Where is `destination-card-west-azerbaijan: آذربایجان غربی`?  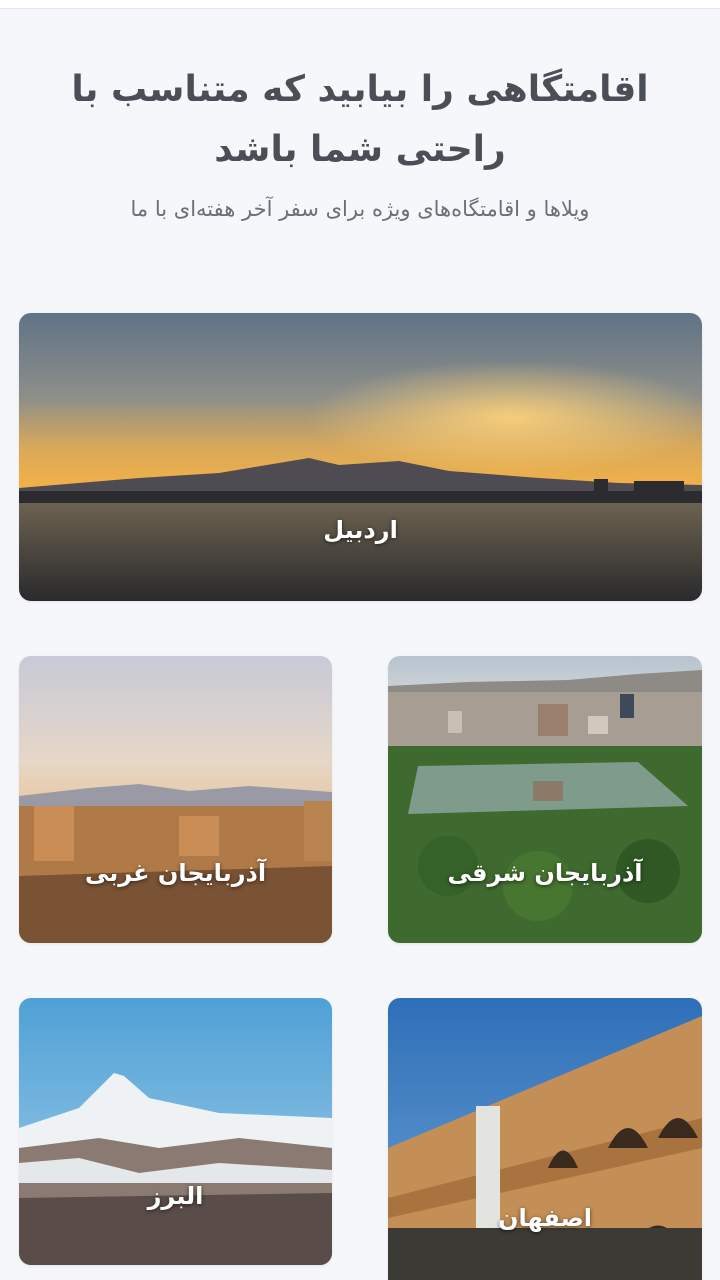
destination-card-west-azerbaijan: آذربایجان غربی is located at coordinates (175, 799).